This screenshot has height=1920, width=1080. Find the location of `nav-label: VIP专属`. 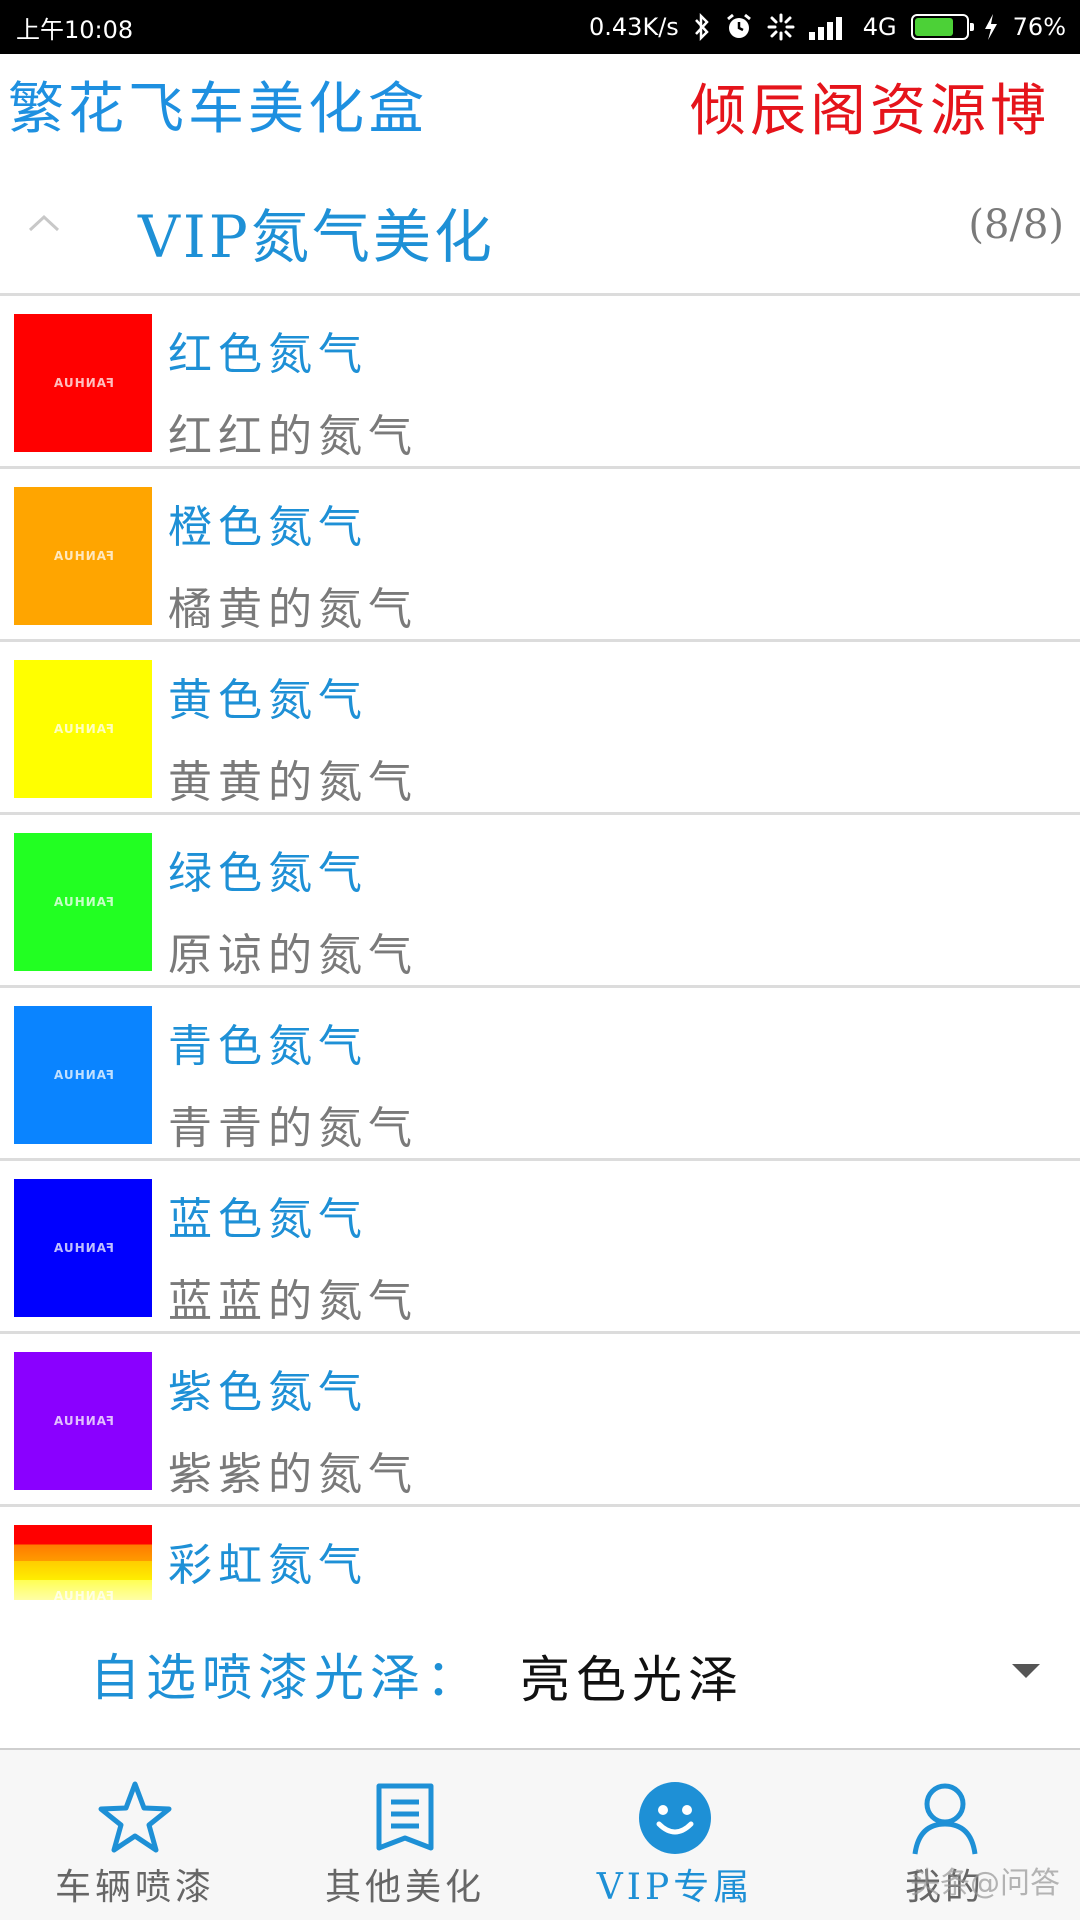

nav-label: VIP专属 is located at coordinates (675, 1887).